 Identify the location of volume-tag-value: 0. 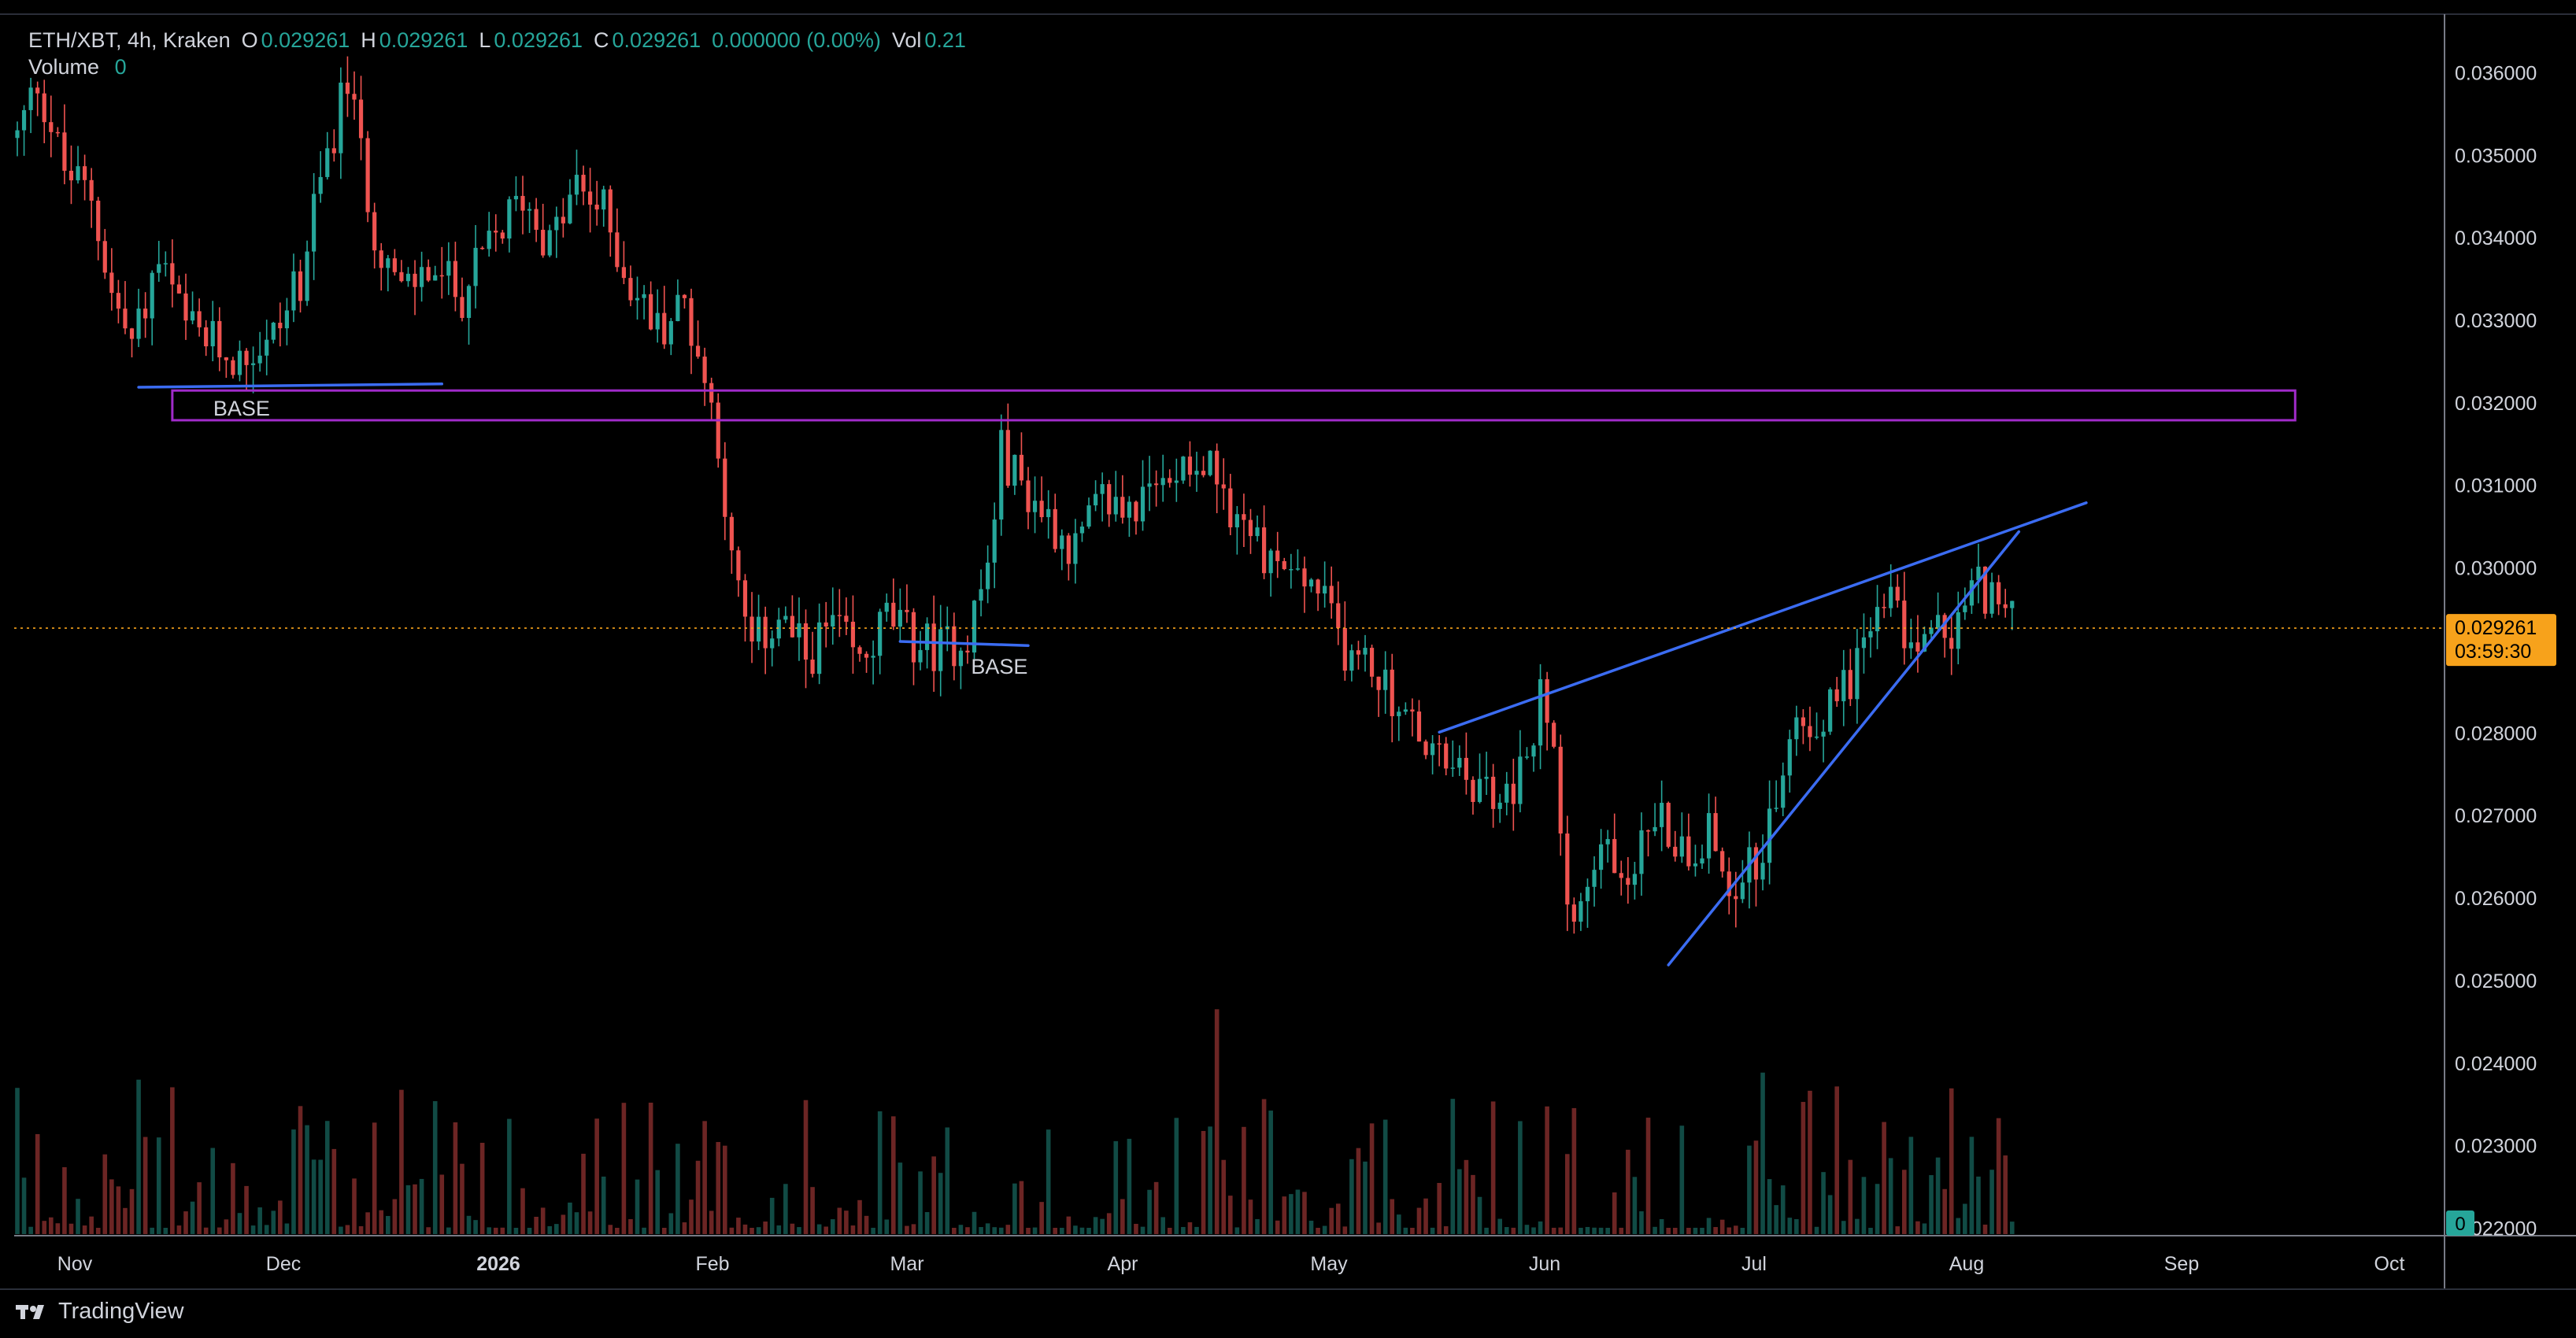
(2460, 1225).